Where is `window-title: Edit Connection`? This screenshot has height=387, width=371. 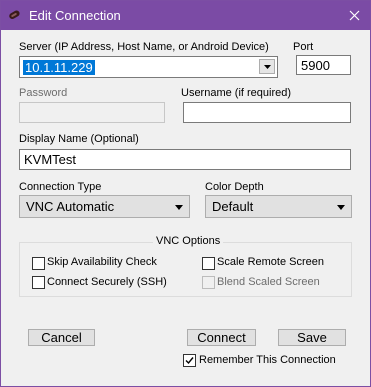
window-title: Edit Connection is located at coordinates (75, 15).